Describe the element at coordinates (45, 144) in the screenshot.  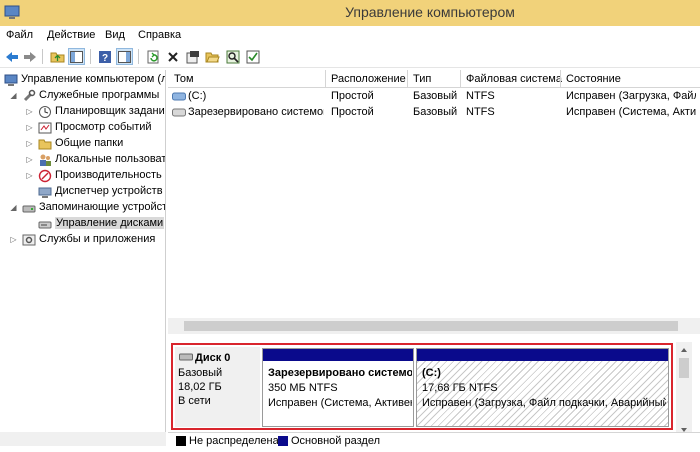
I see `shared-folder-icon` at that location.